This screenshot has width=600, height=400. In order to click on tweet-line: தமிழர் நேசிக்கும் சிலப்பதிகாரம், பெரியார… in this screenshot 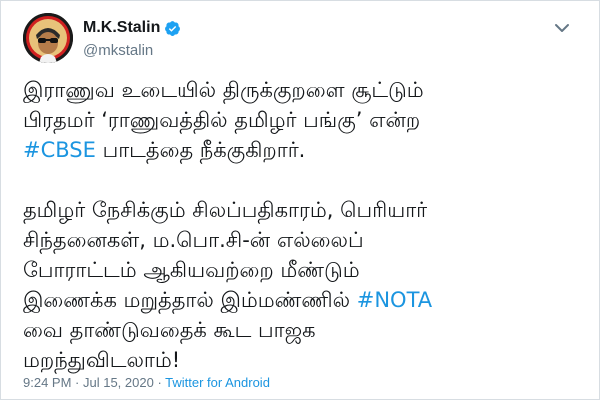, I will do `click(225, 210)`.